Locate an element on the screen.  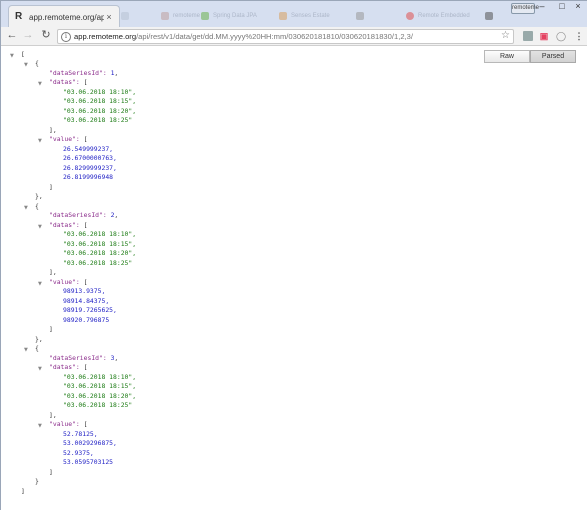
json-field-dataSeriesId: "dataSeriesId": 2, is located at coordinates (83, 216).